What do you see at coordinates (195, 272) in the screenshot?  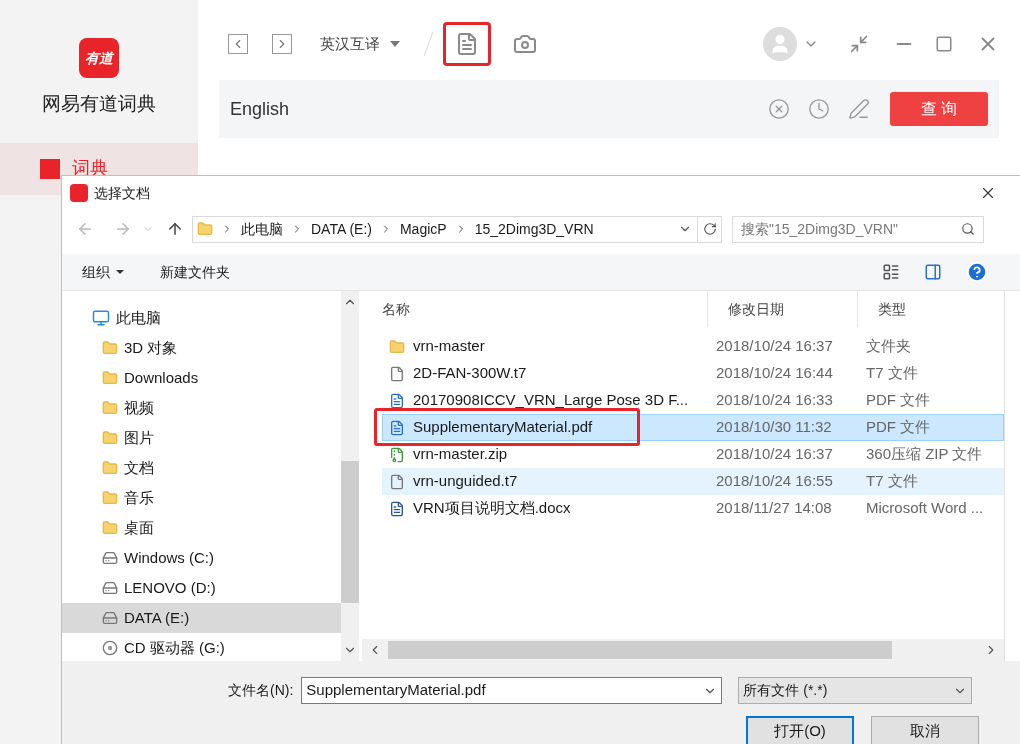 I see `command-button: 新建文件夹` at bounding box center [195, 272].